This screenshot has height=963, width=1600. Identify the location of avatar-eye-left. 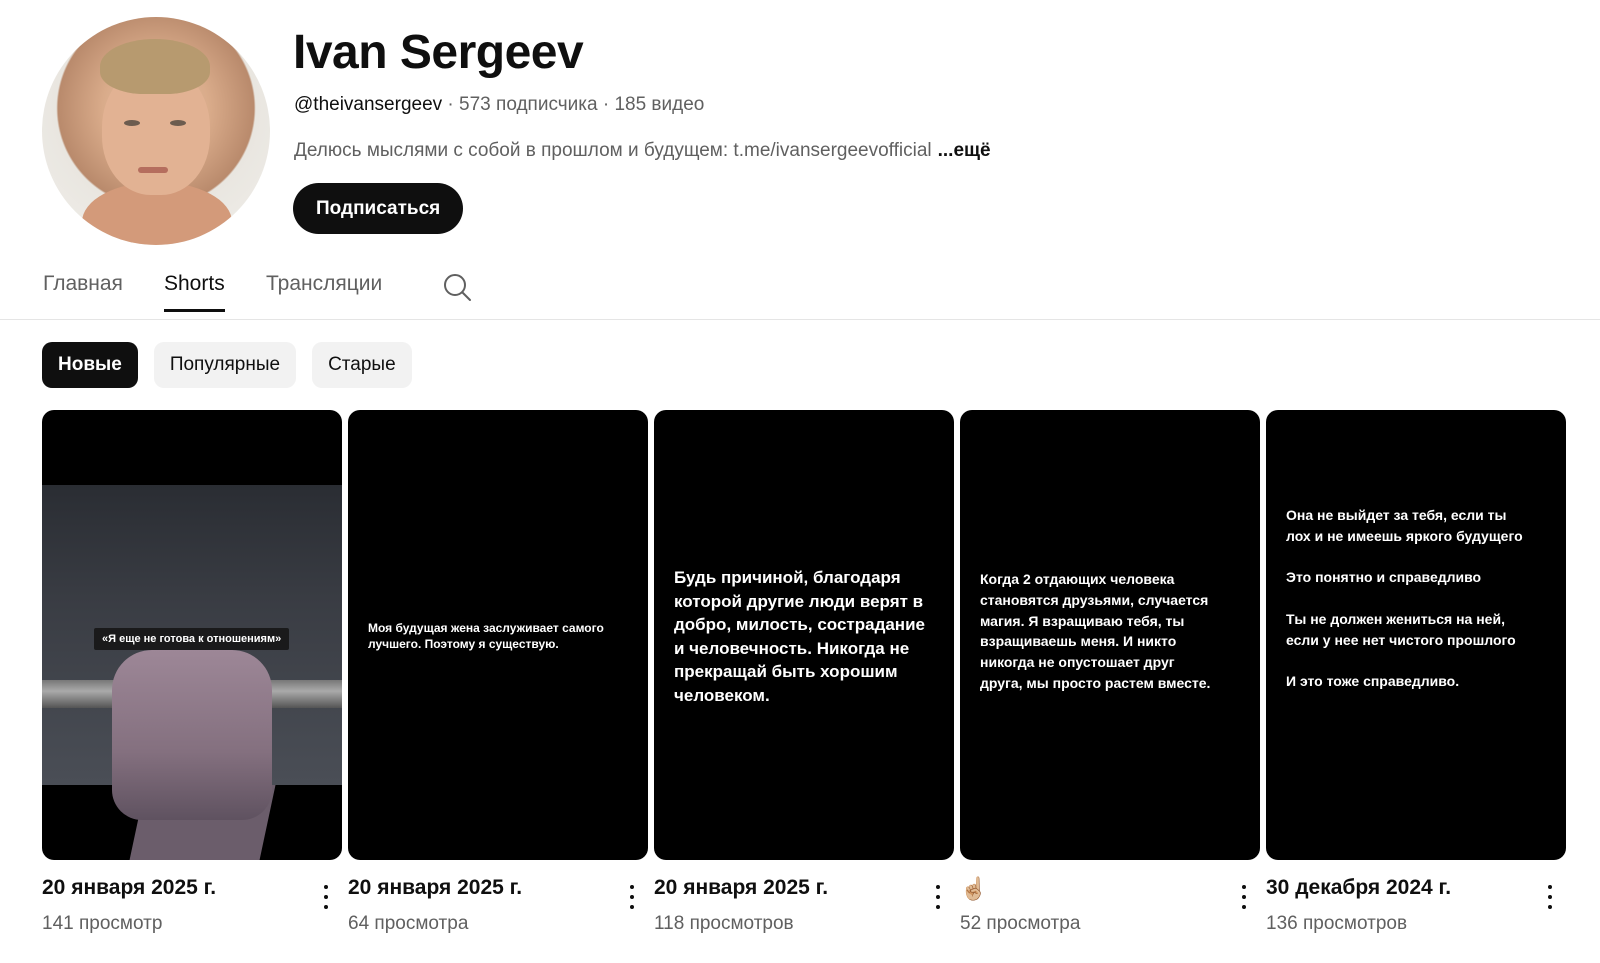
(132, 123).